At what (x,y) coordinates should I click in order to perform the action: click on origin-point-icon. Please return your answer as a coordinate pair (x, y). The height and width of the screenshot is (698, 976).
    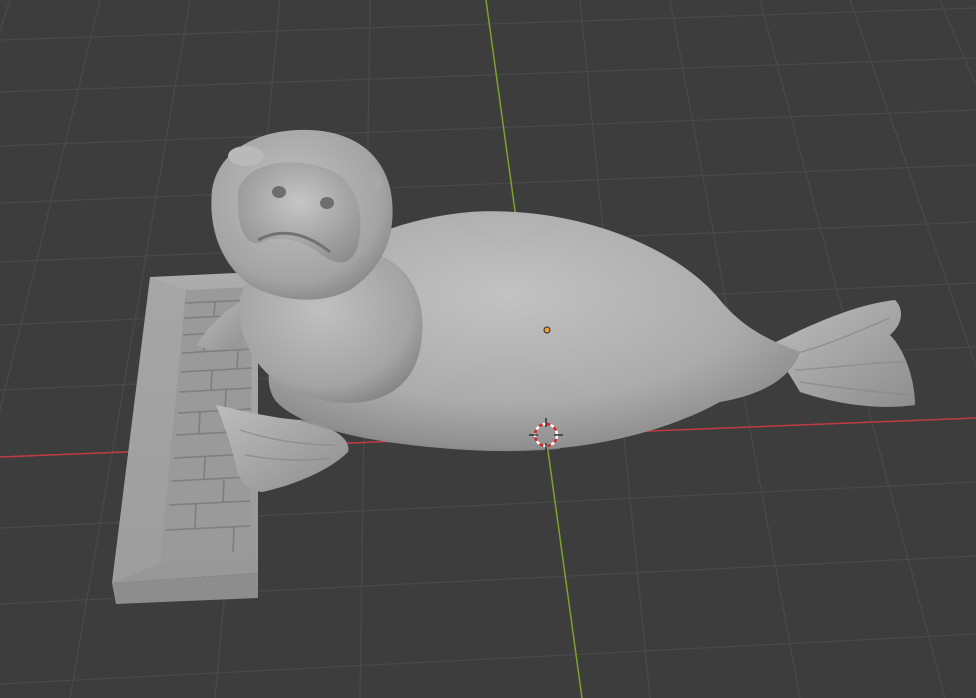
    Looking at the image, I should click on (547, 330).